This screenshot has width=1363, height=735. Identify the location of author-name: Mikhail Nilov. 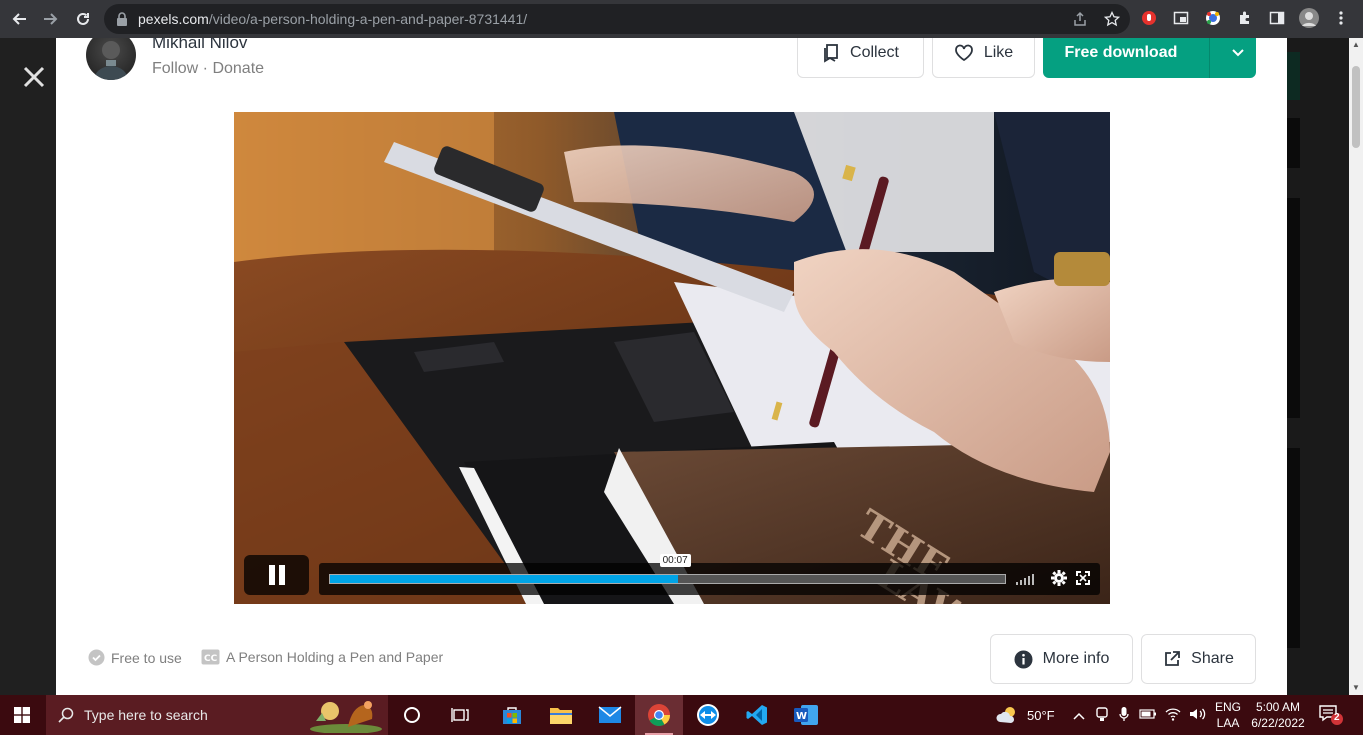
(199, 45).